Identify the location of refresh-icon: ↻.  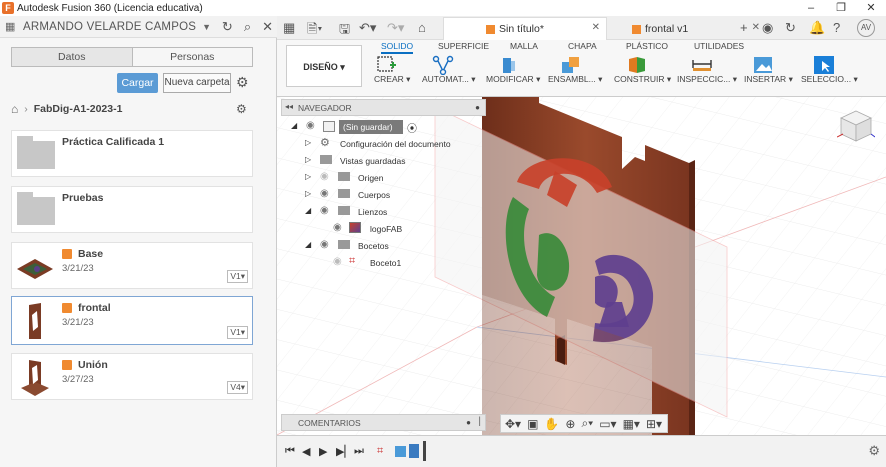
(227, 27).